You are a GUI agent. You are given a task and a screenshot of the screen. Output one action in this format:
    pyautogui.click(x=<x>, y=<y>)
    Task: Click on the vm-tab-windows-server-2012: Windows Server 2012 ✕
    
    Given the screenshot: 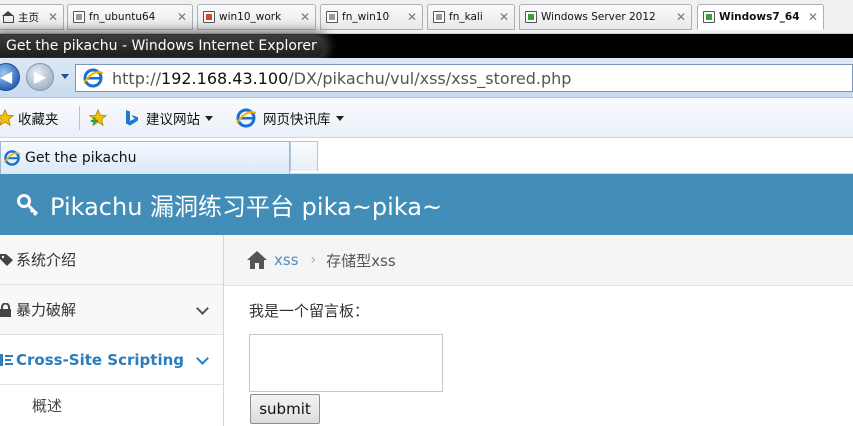 What is the action you would take?
    pyautogui.click(x=605, y=17)
    